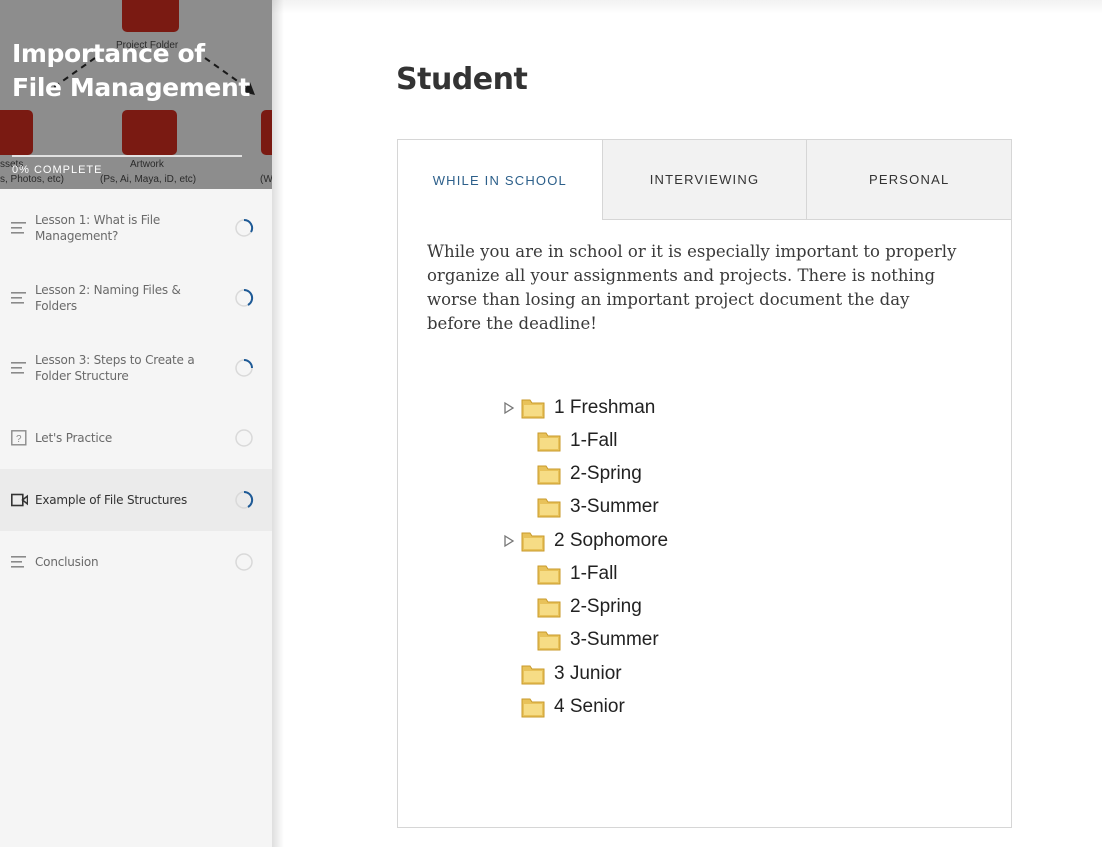 The image size is (1102, 847). Describe the element at coordinates (98, 228) in the screenshot. I see `lesson-label: Lesson 1: What is File Management?` at that location.